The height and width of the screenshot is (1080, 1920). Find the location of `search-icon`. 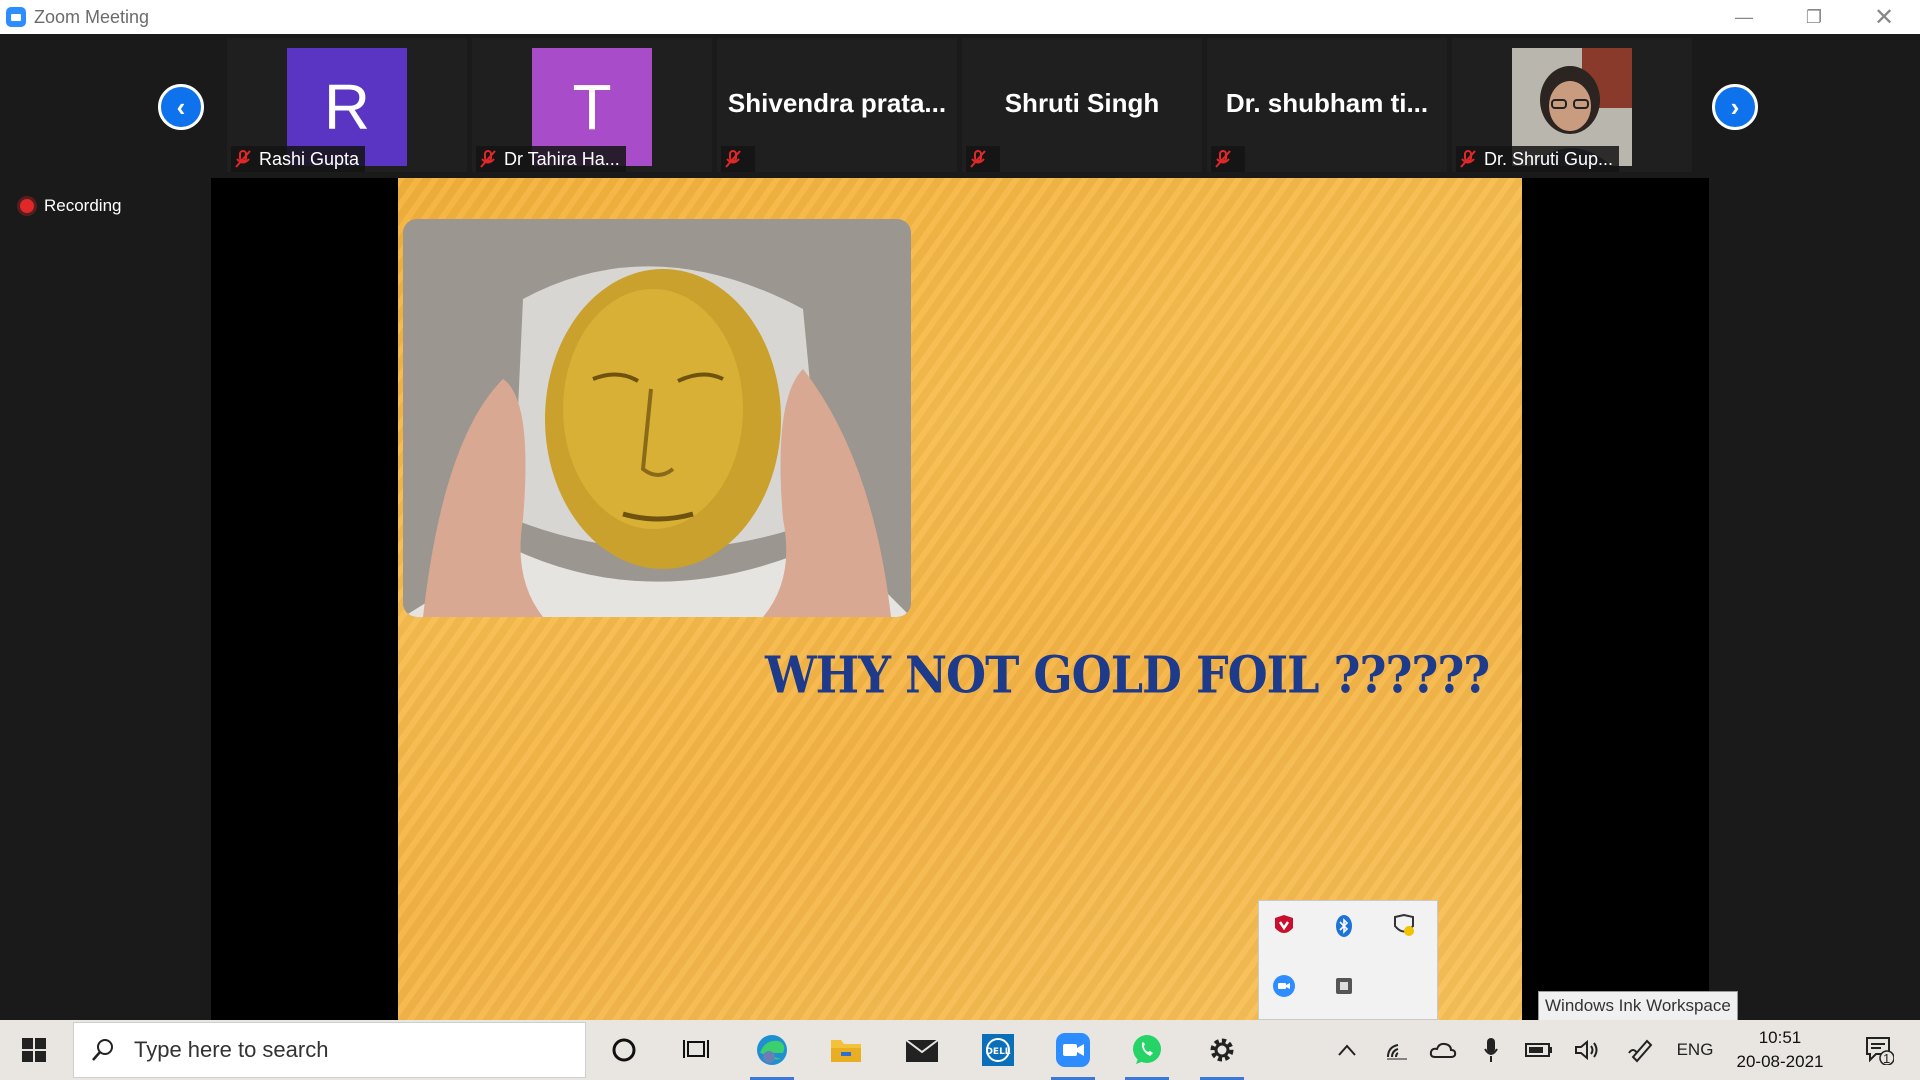

search-icon is located at coordinates (102, 1050).